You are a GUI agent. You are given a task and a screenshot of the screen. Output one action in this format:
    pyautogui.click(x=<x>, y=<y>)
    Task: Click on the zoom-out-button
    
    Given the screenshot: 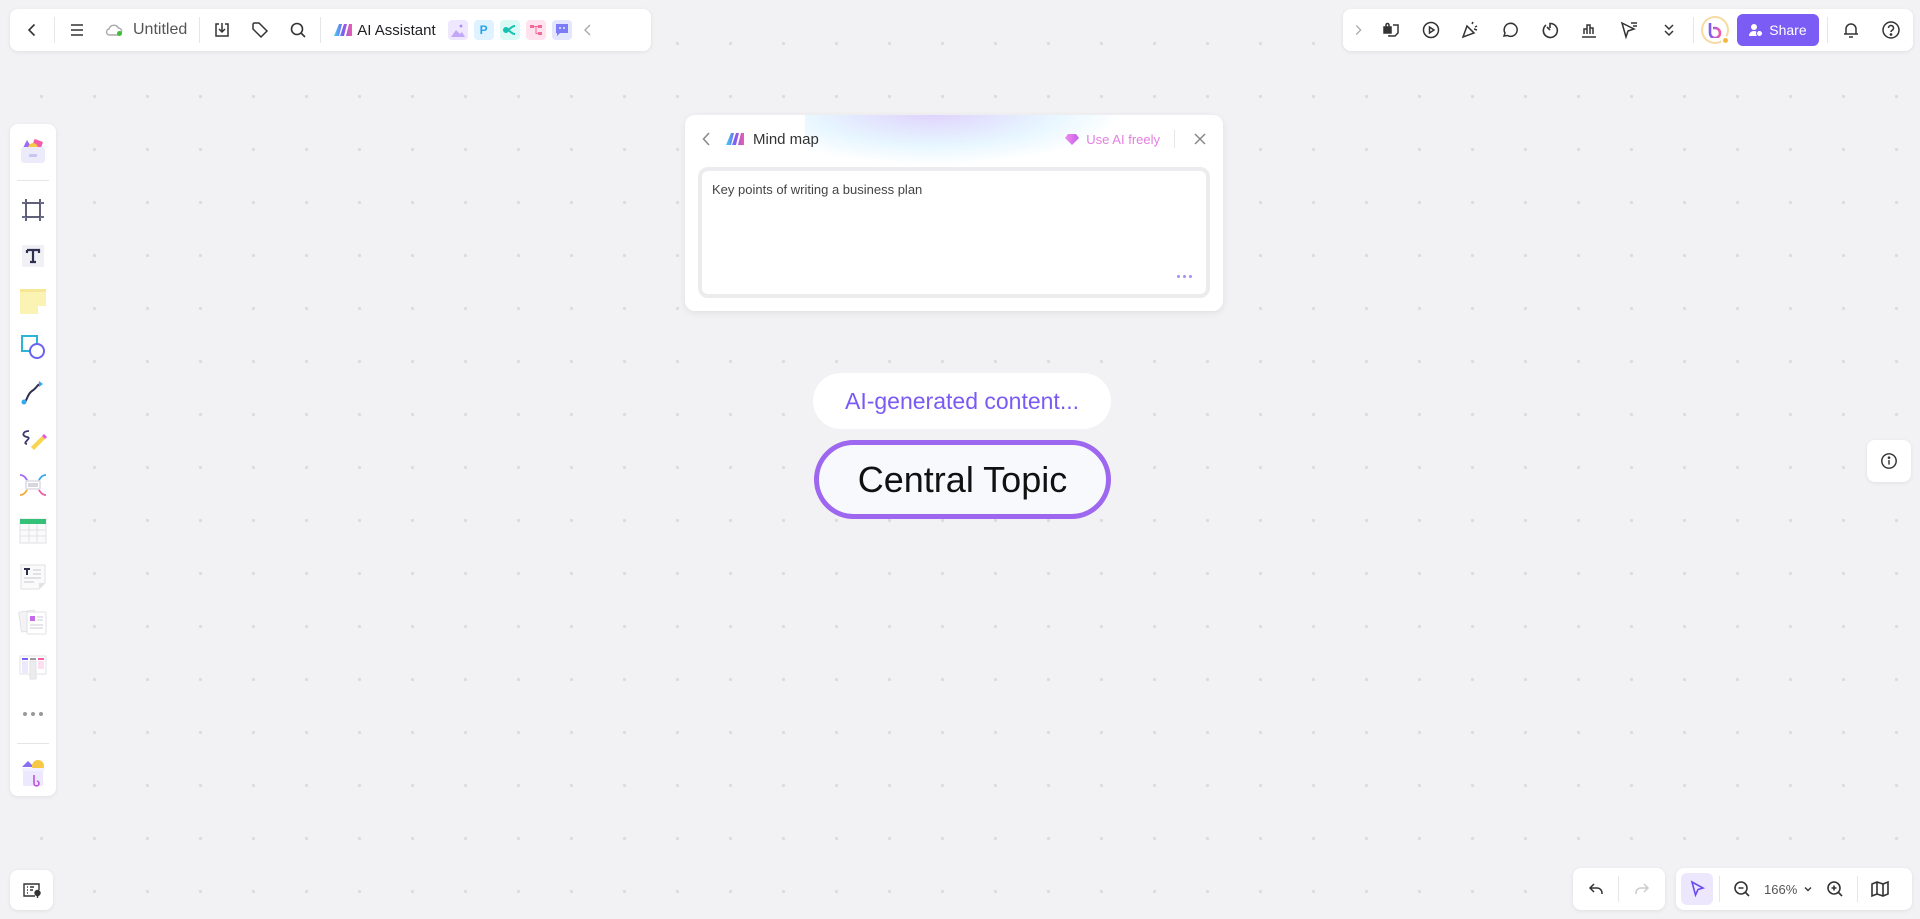 What is the action you would take?
    pyautogui.click(x=1742, y=889)
    